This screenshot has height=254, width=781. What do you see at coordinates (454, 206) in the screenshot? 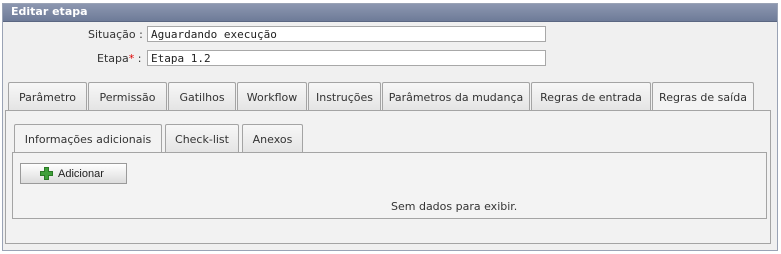
I see `empty-message: Sem dados para exibir.` at bounding box center [454, 206].